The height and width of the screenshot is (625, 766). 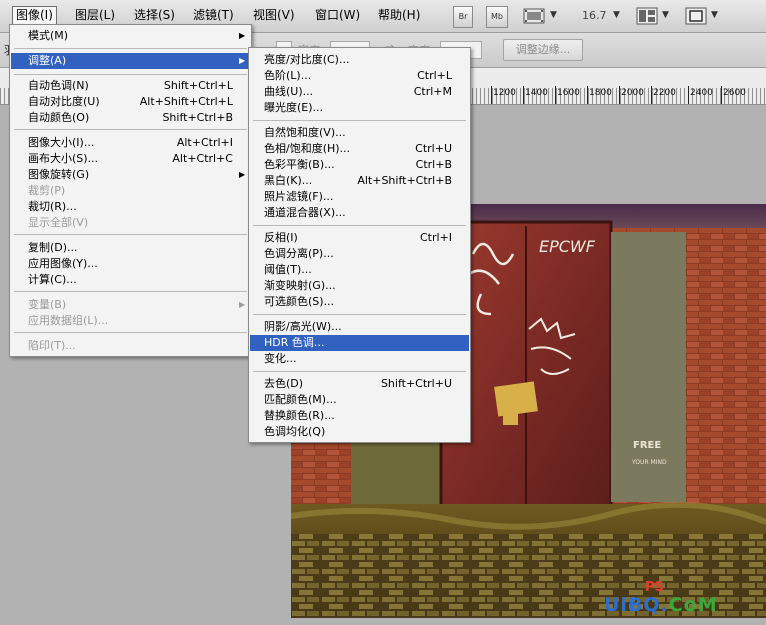 I want to click on ruler-label: 2600, so click(x=734, y=93).